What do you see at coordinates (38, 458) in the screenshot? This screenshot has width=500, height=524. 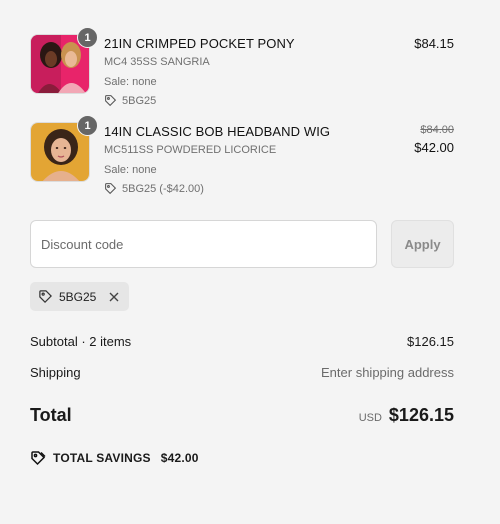 I see `savings-tag-icon` at bounding box center [38, 458].